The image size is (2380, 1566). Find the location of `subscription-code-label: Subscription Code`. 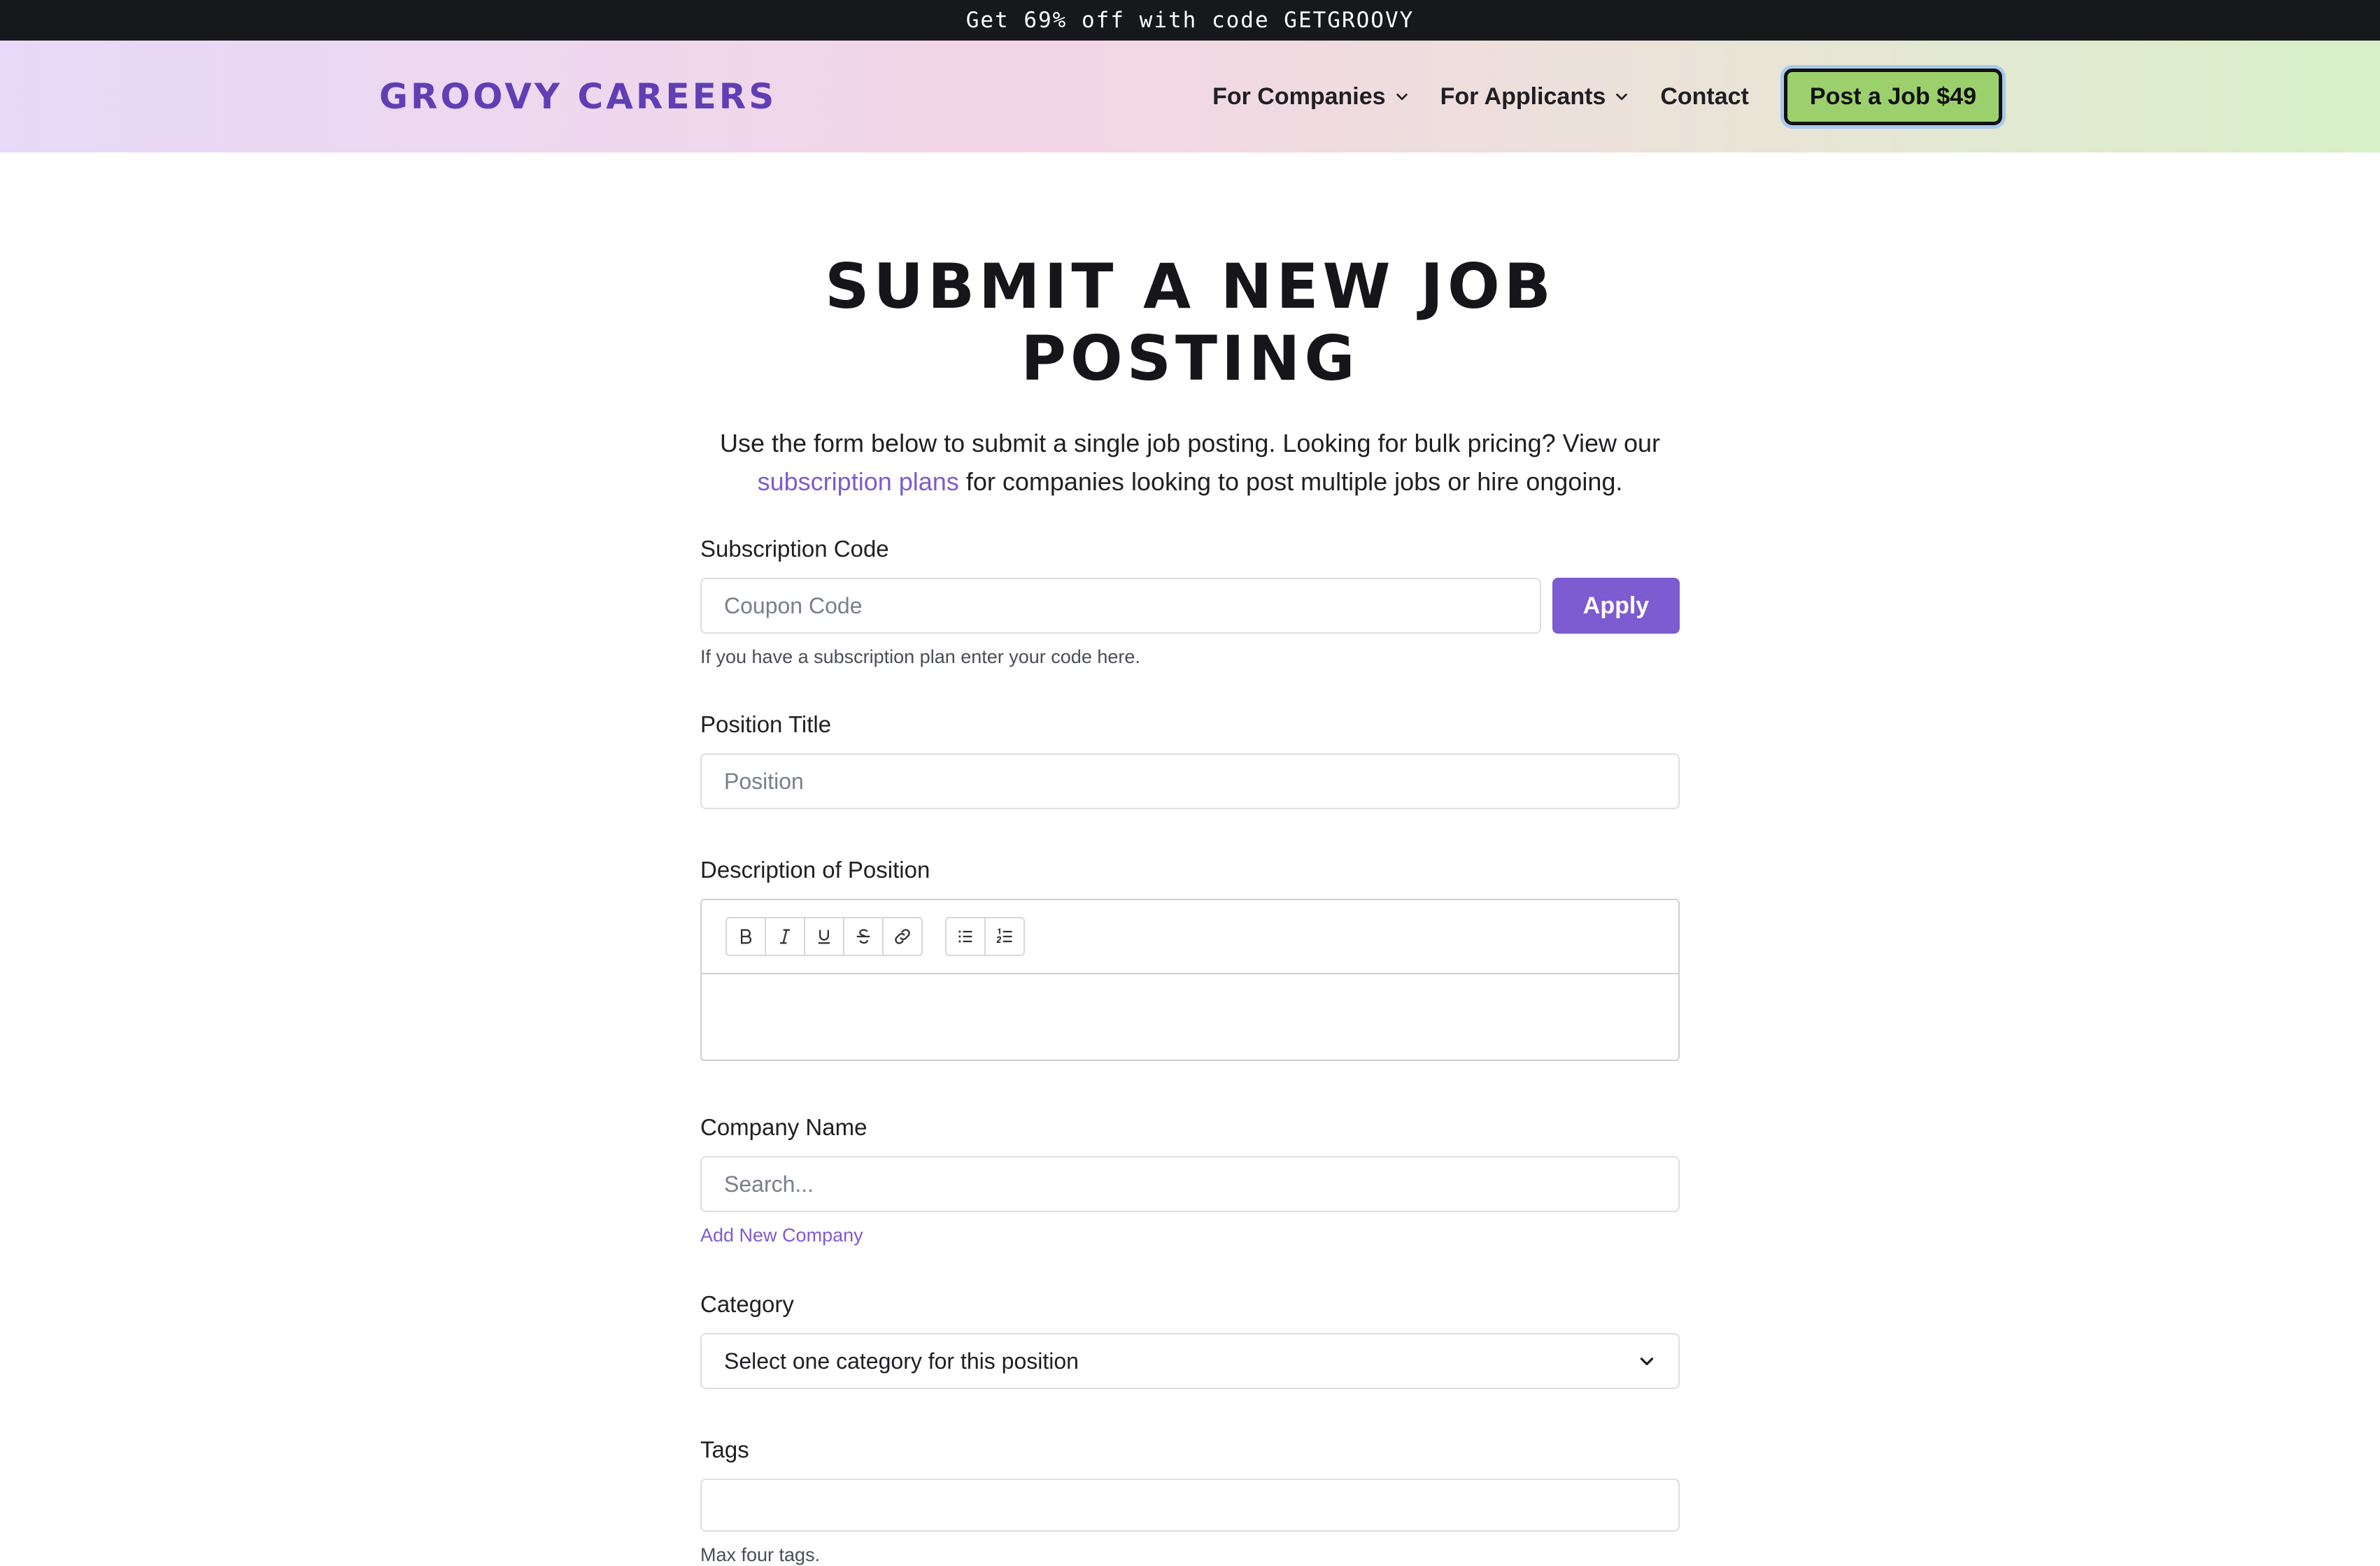

subscription-code-label: Subscription Code is located at coordinates (795, 549).